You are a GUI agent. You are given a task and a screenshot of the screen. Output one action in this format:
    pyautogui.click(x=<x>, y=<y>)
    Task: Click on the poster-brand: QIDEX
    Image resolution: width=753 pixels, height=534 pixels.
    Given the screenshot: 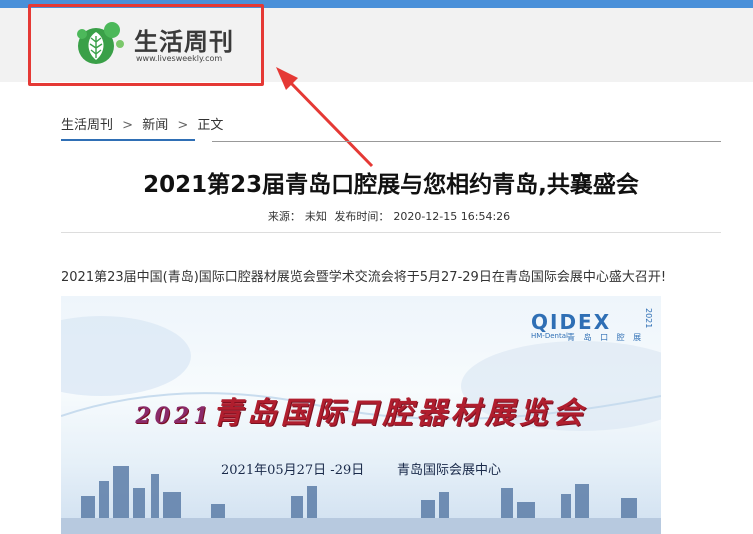 What is the action you would take?
    pyautogui.click(x=571, y=322)
    